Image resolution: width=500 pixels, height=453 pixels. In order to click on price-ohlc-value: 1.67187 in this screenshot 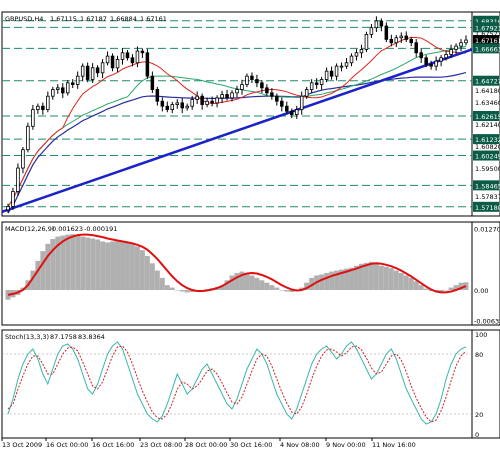, I will do `click(93, 19)`.